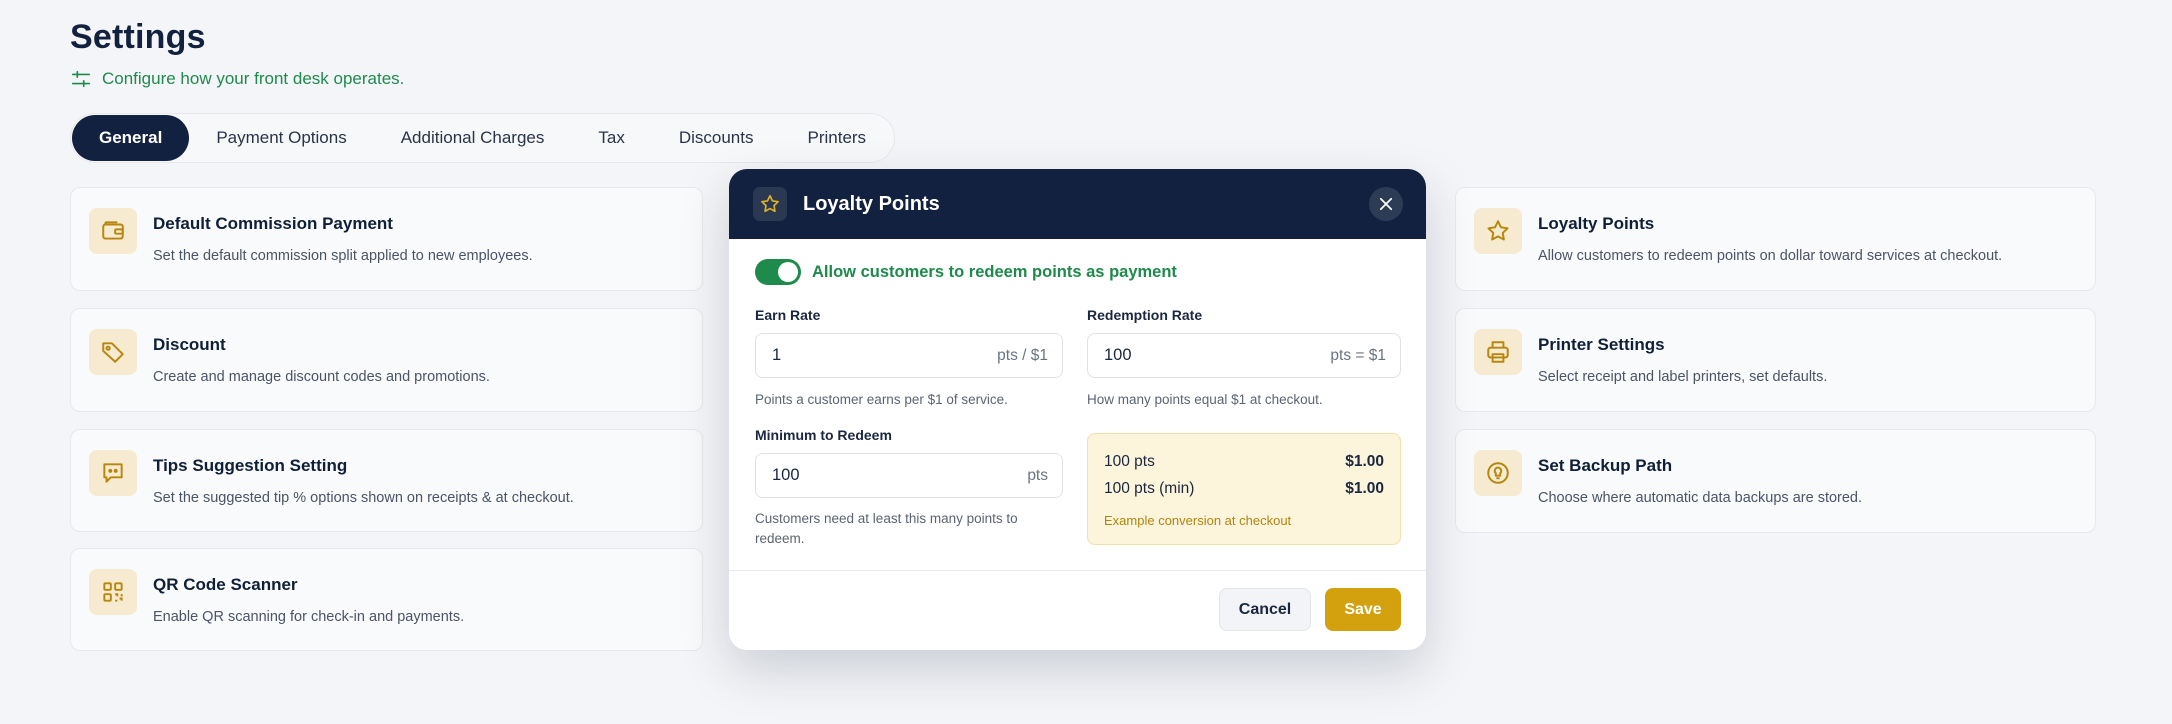  I want to click on example-points: 100 pts (min), so click(1149, 488).